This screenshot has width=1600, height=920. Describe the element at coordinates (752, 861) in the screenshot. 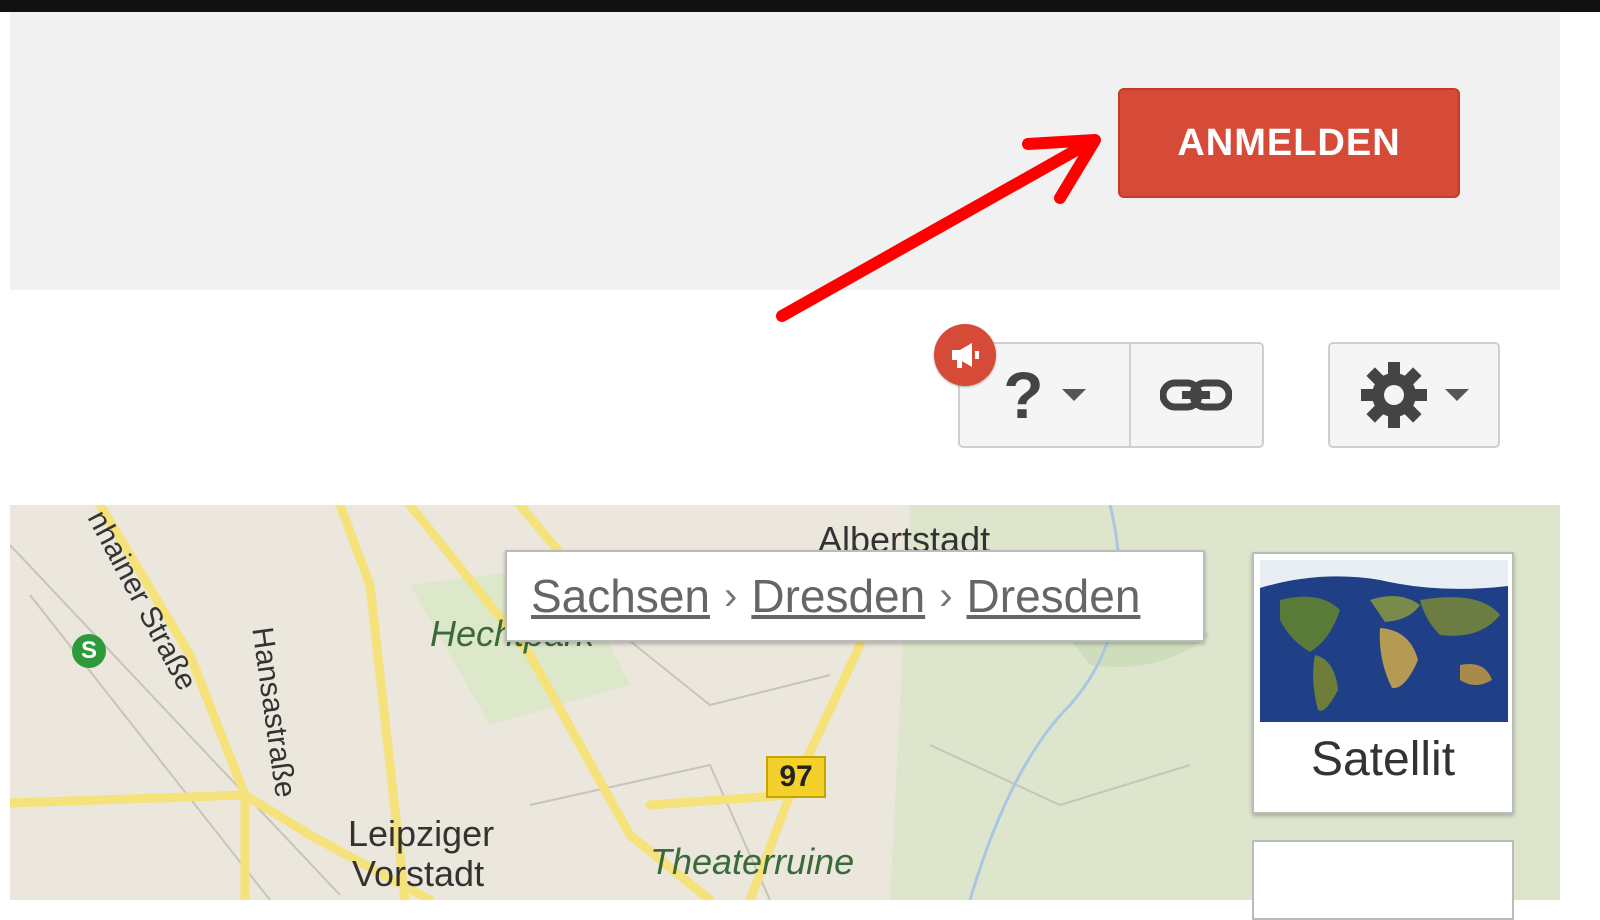

I see `map-label-theaterruine: Theaterruine` at that location.